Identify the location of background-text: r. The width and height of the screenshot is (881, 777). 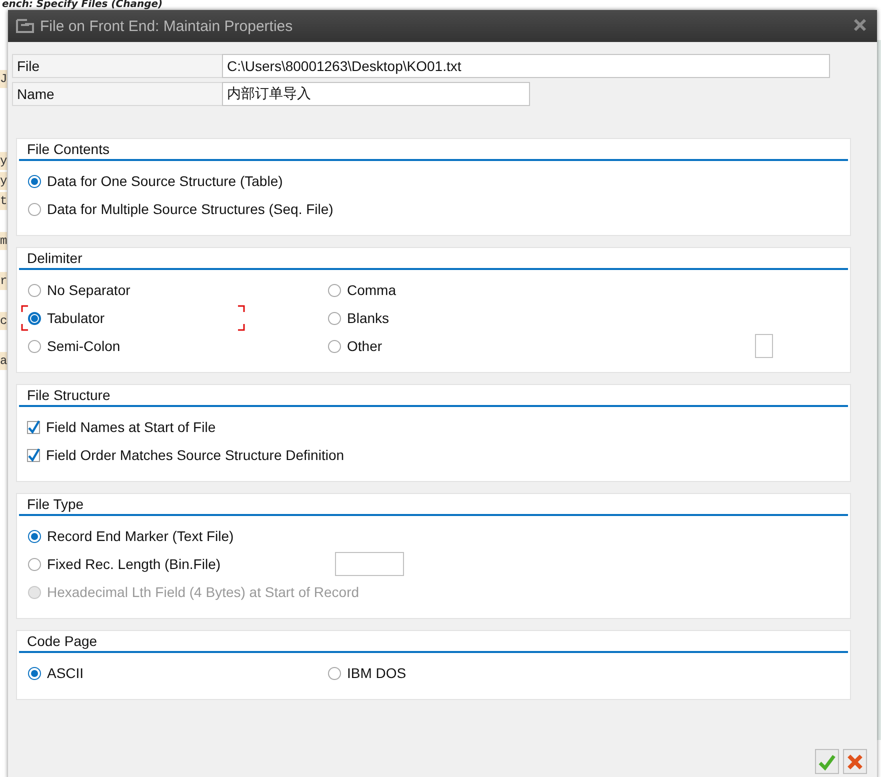
(4, 281).